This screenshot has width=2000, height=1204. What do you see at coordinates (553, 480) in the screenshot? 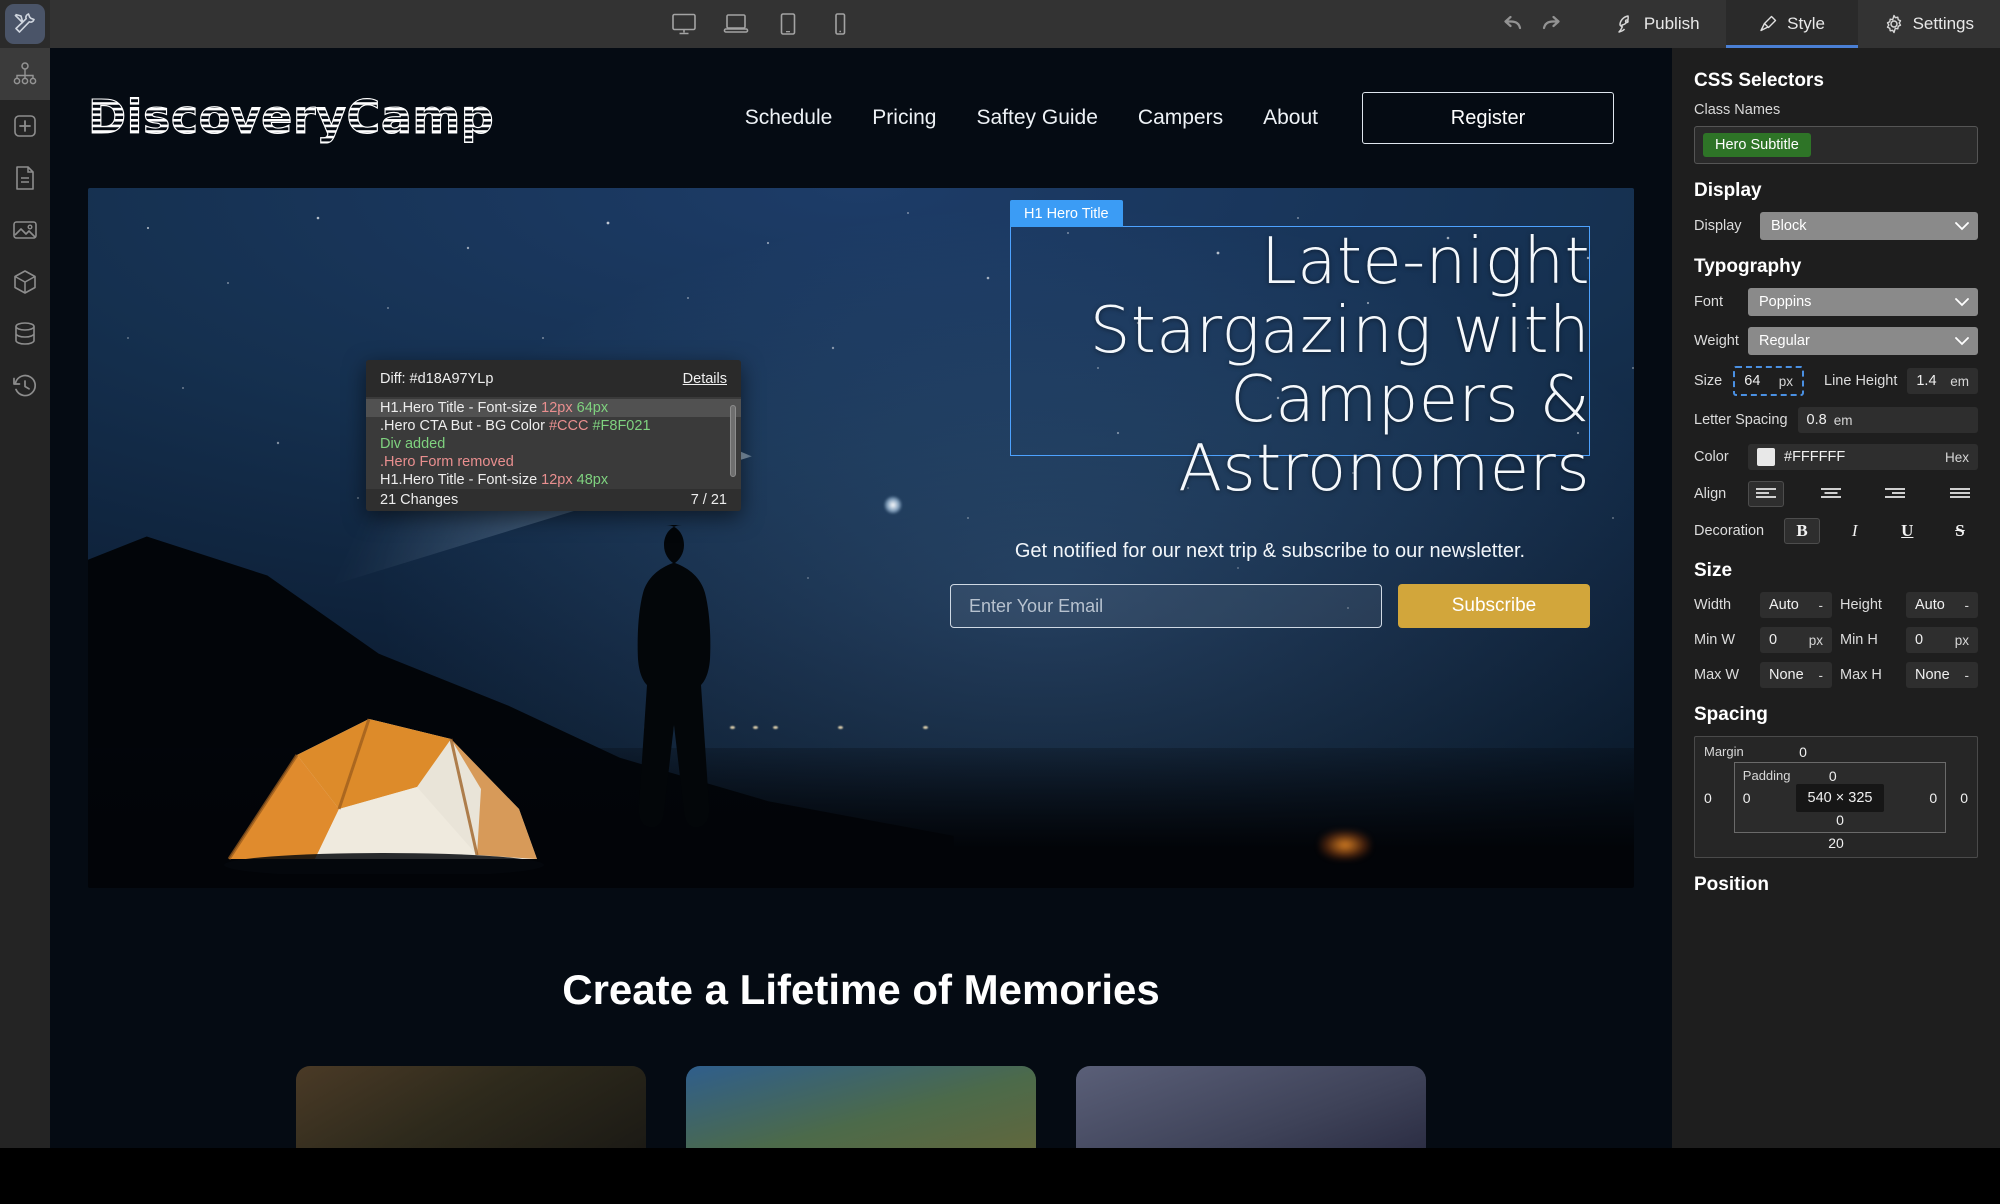
I see `diff-row: H1.Hero Title - Font-size 12px 48px` at bounding box center [553, 480].